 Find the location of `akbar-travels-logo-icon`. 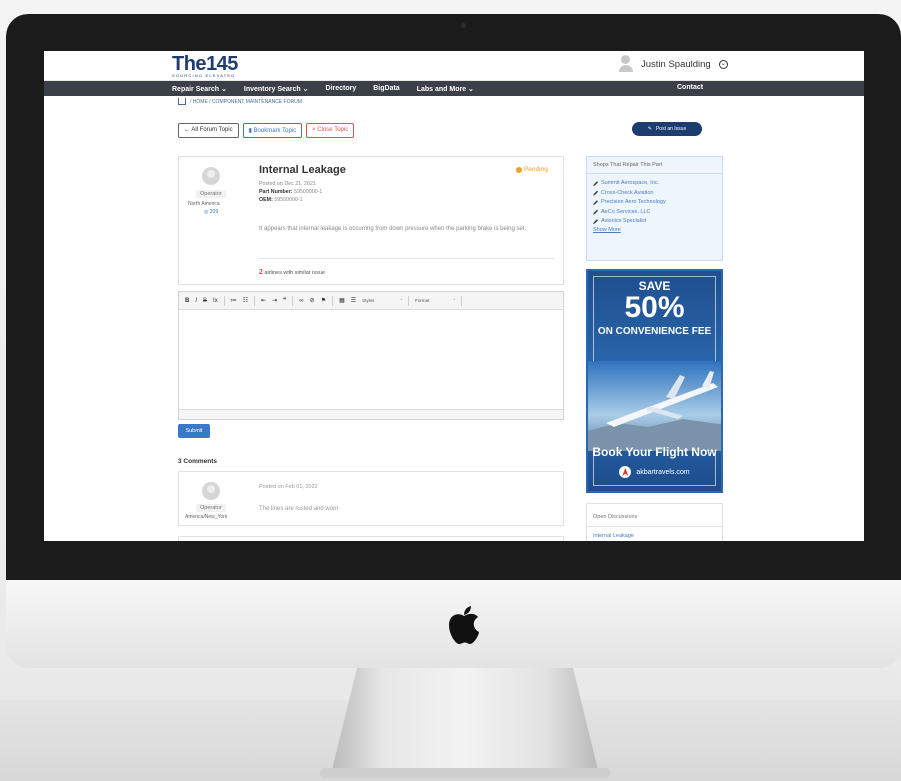

akbar-travels-logo-icon is located at coordinates (625, 472).